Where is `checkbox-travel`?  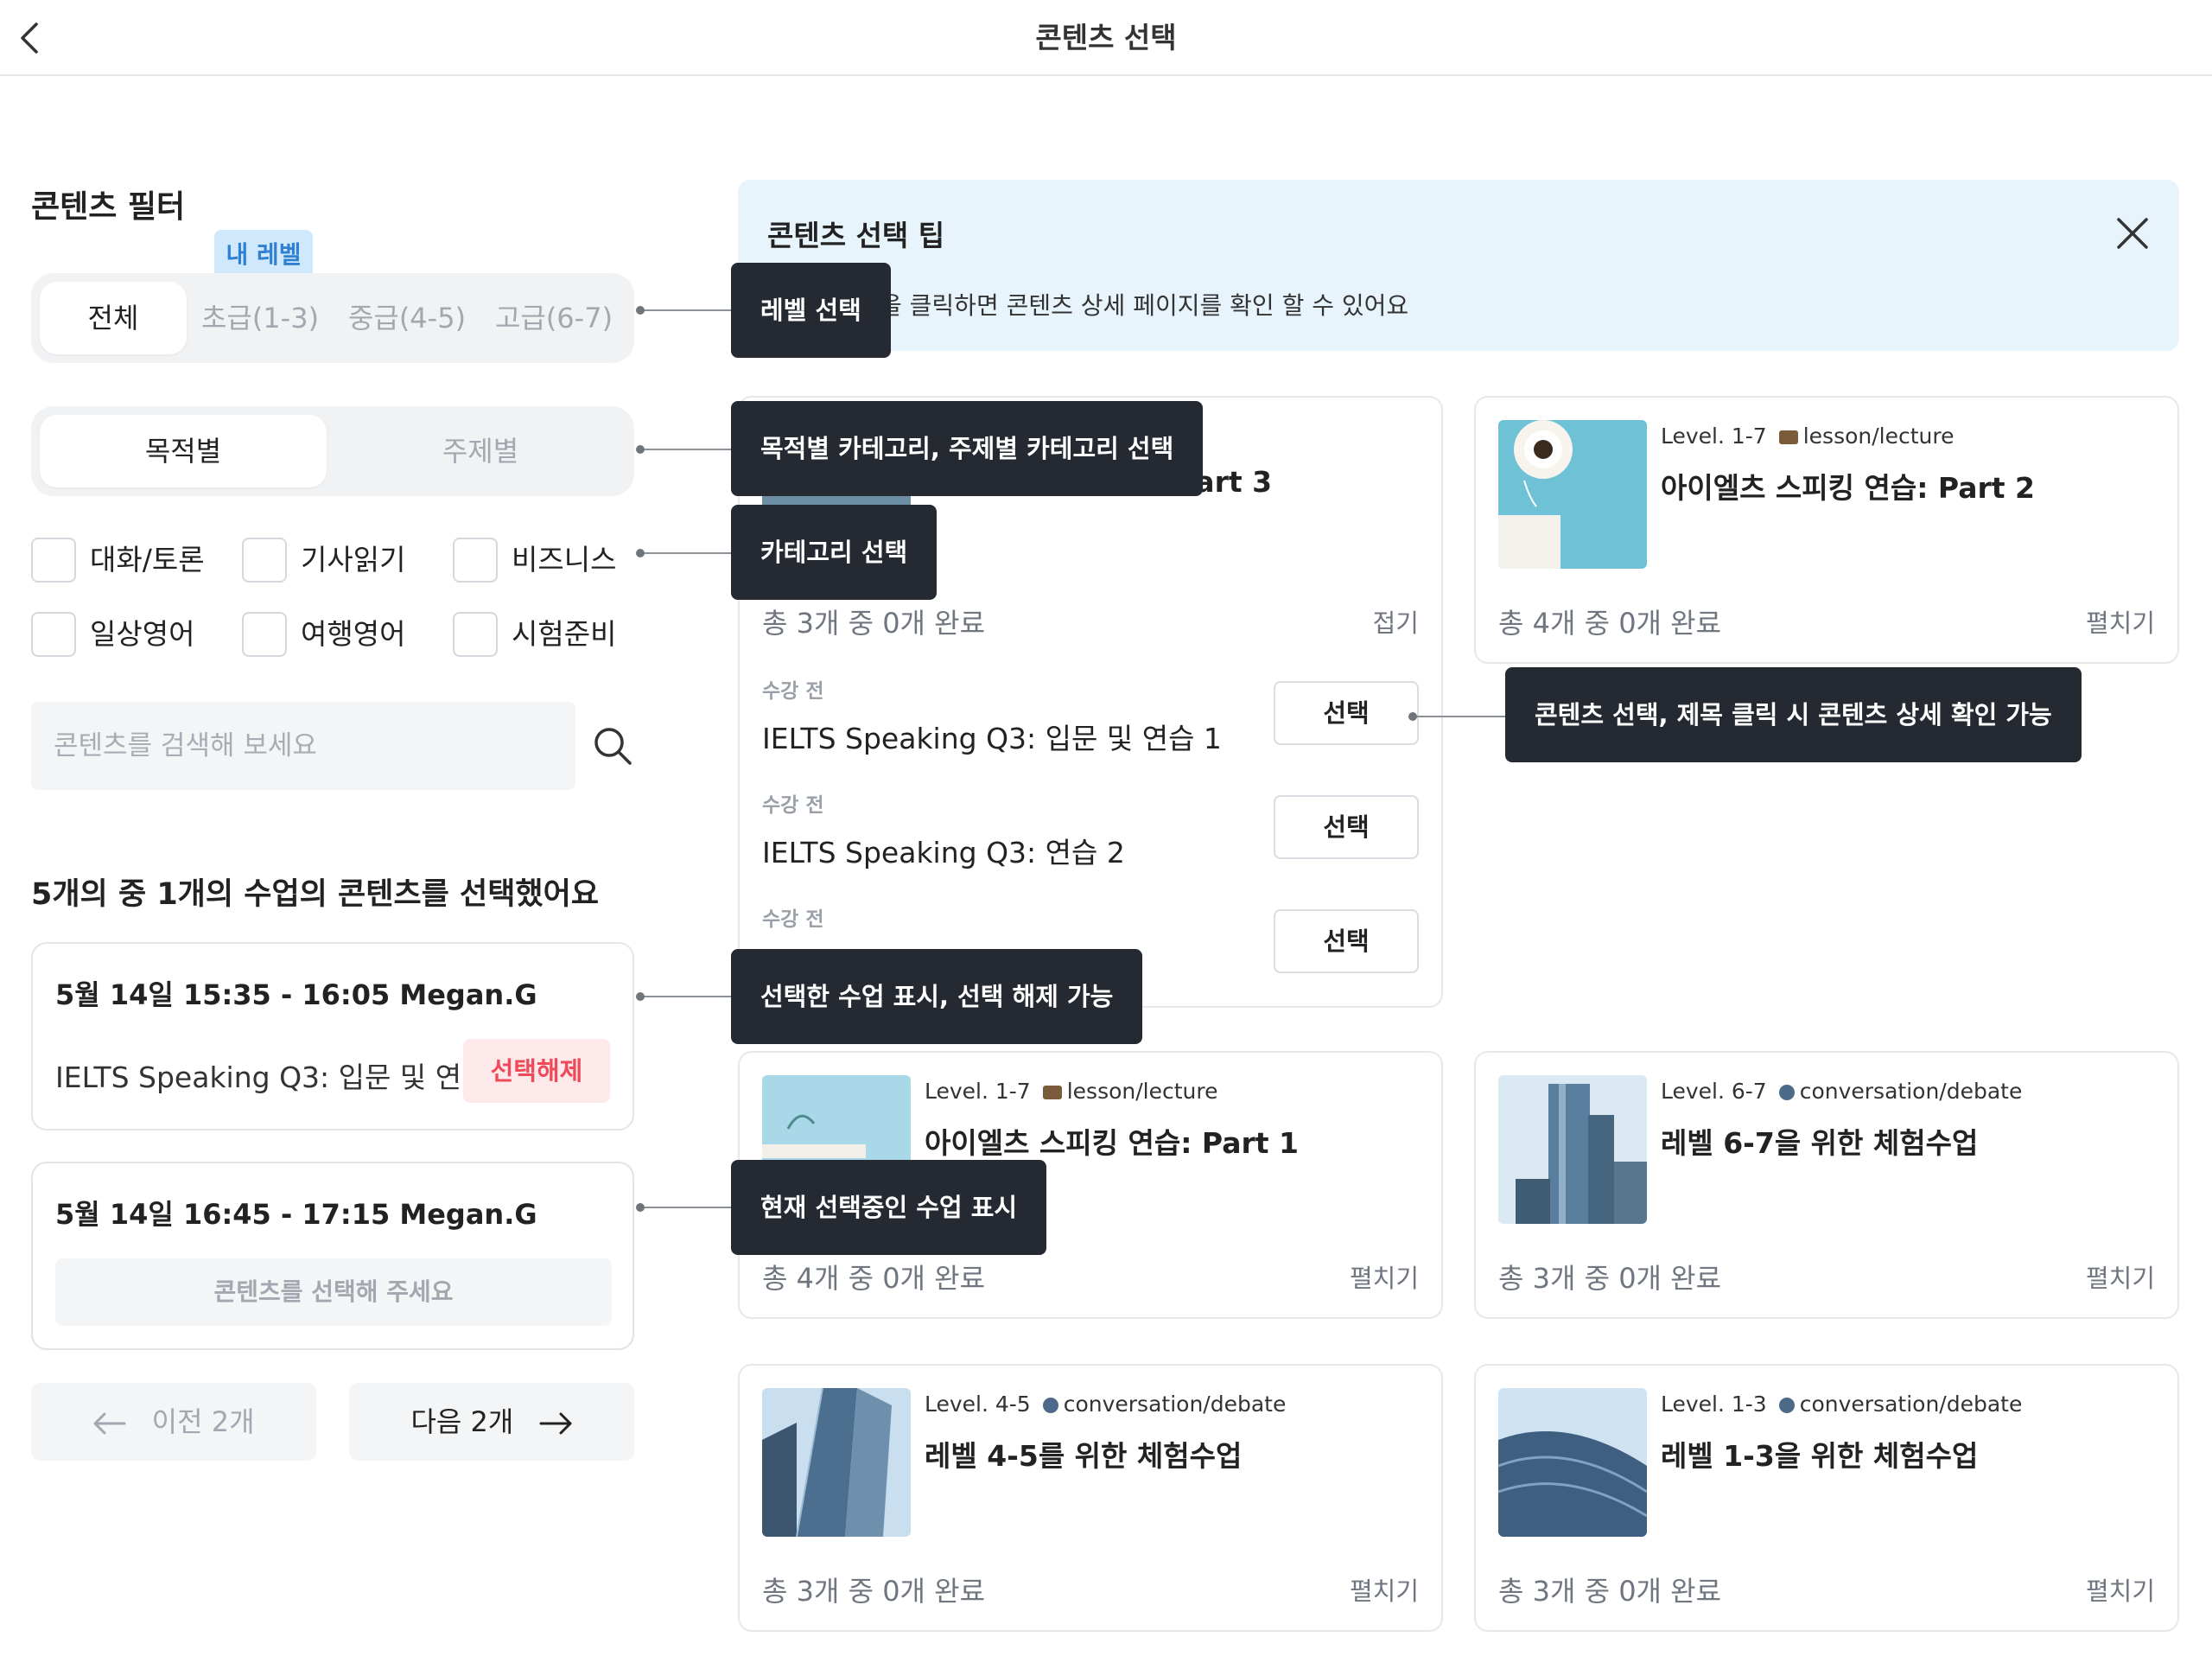
checkbox-travel is located at coordinates (264, 634).